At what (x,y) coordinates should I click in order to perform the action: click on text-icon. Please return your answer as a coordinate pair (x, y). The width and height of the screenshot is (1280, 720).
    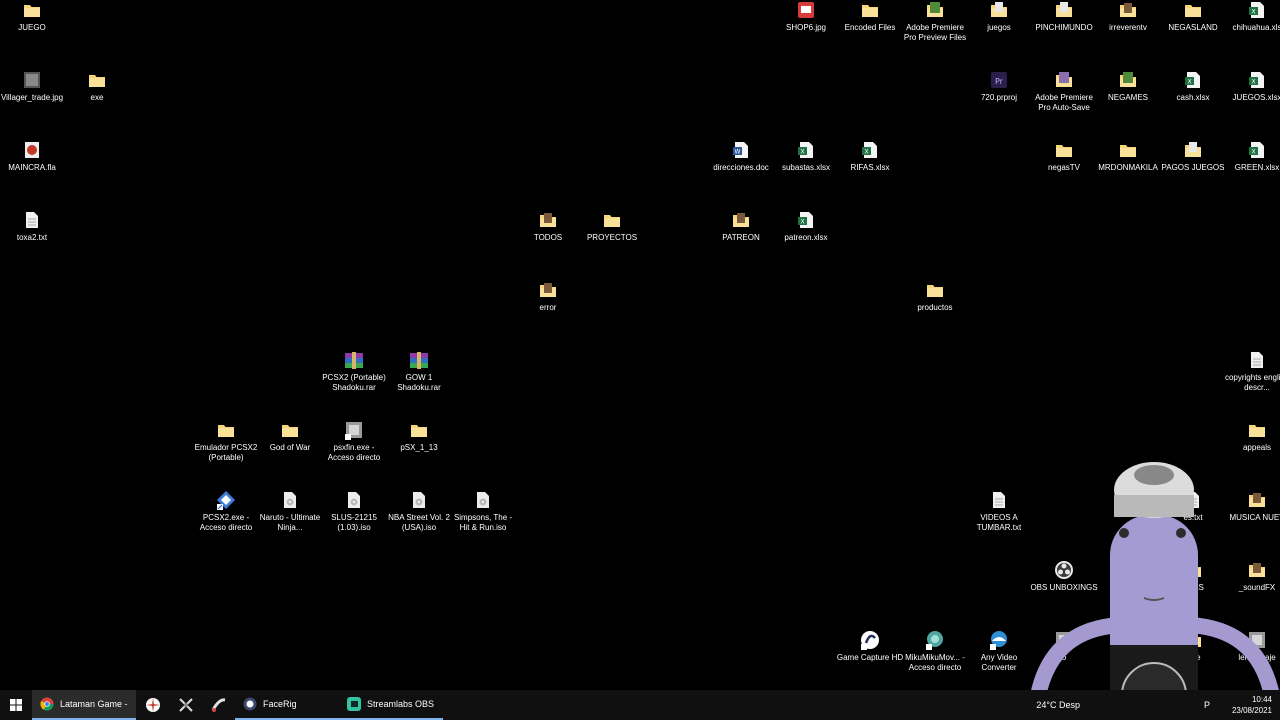
    Looking at the image, I should click on (999, 500).